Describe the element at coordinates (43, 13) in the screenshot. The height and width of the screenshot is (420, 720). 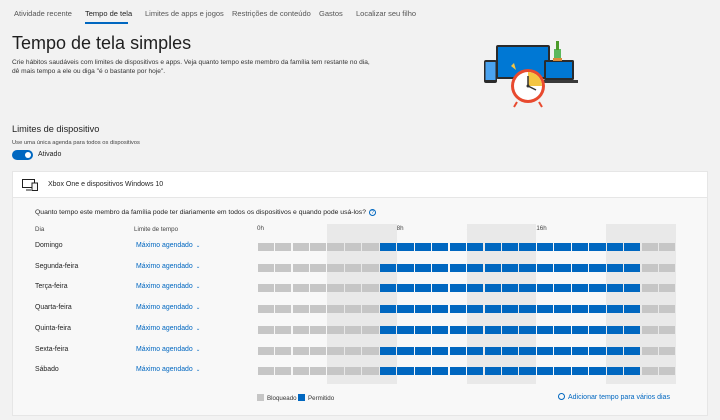
I see `tab-atividade-recente: Atividade recente` at that location.